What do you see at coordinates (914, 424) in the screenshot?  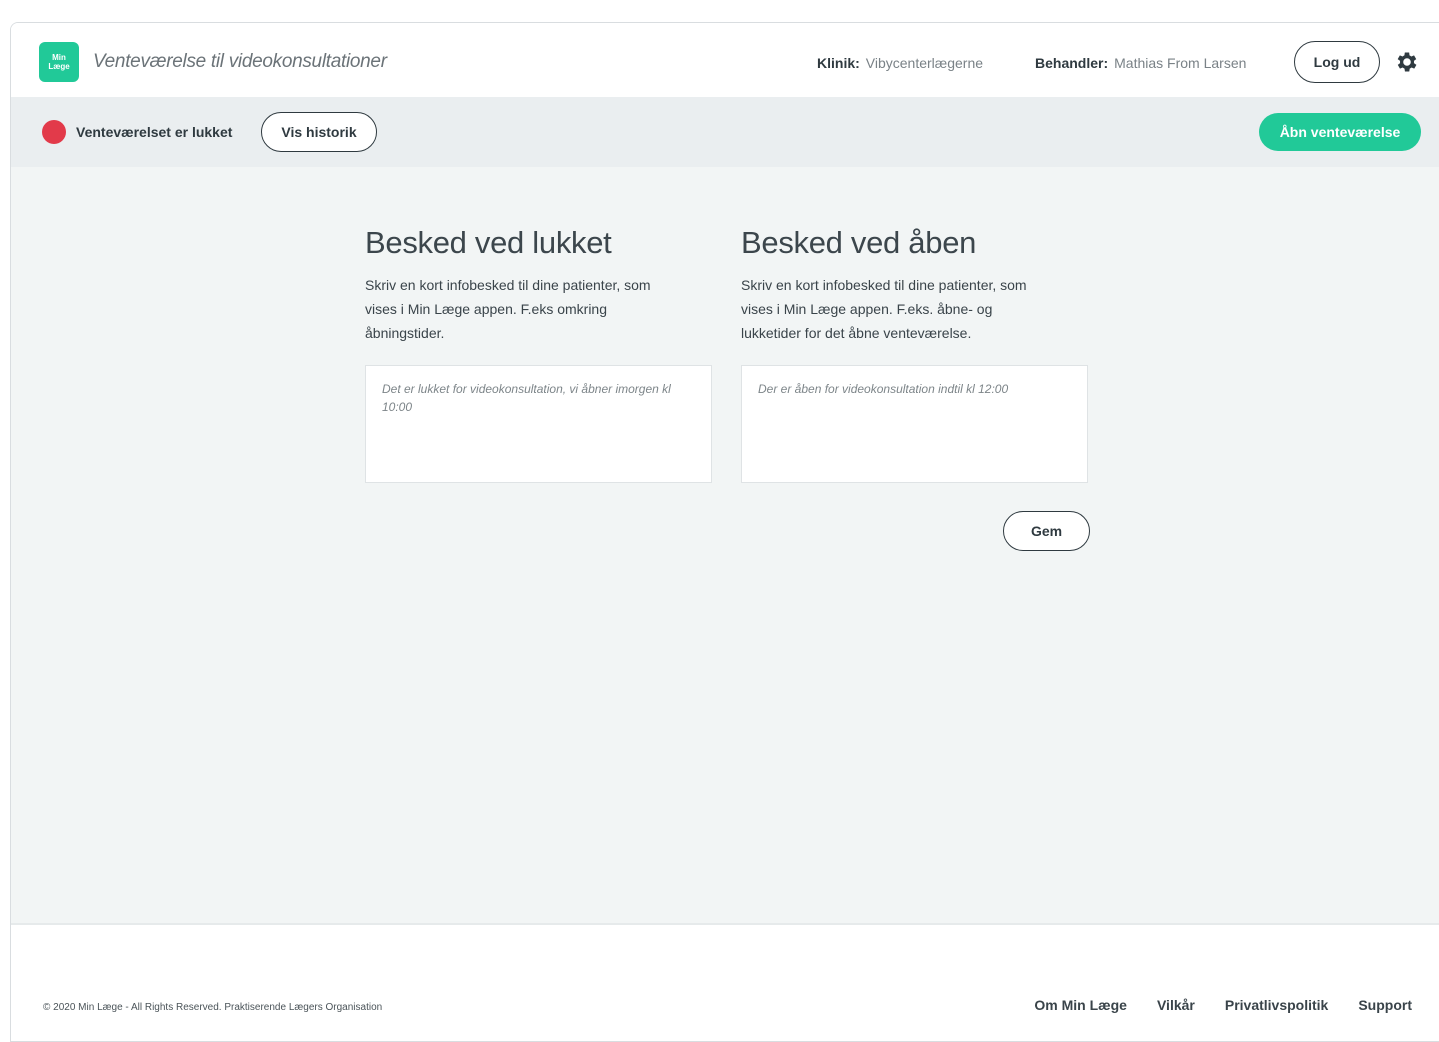 I see `open-message-input` at bounding box center [914, 424].